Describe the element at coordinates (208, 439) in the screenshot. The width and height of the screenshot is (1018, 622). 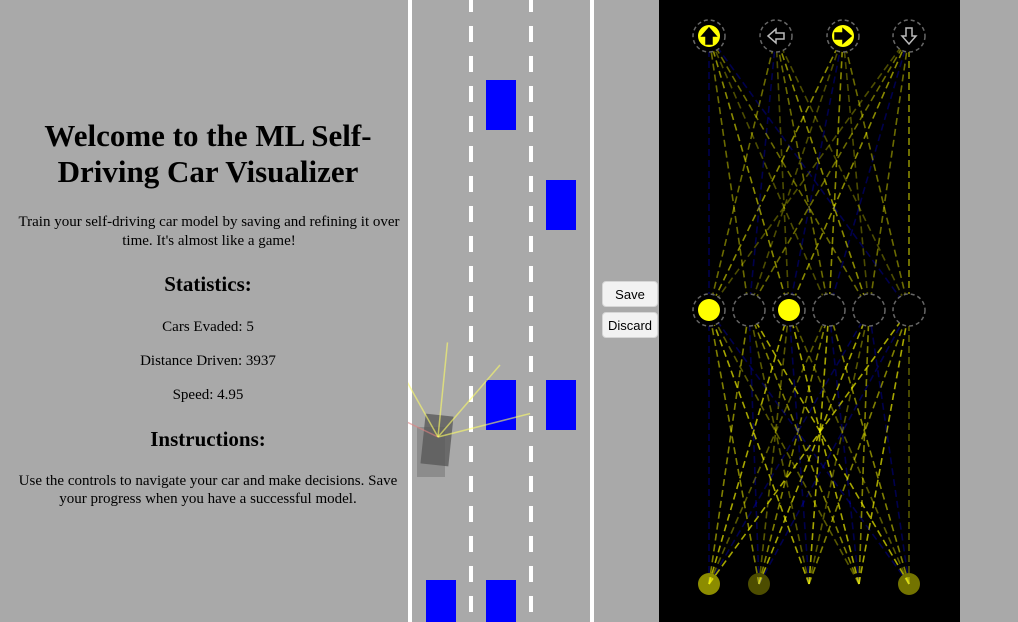
I see `instructions-heading: Instructions:` at that location.